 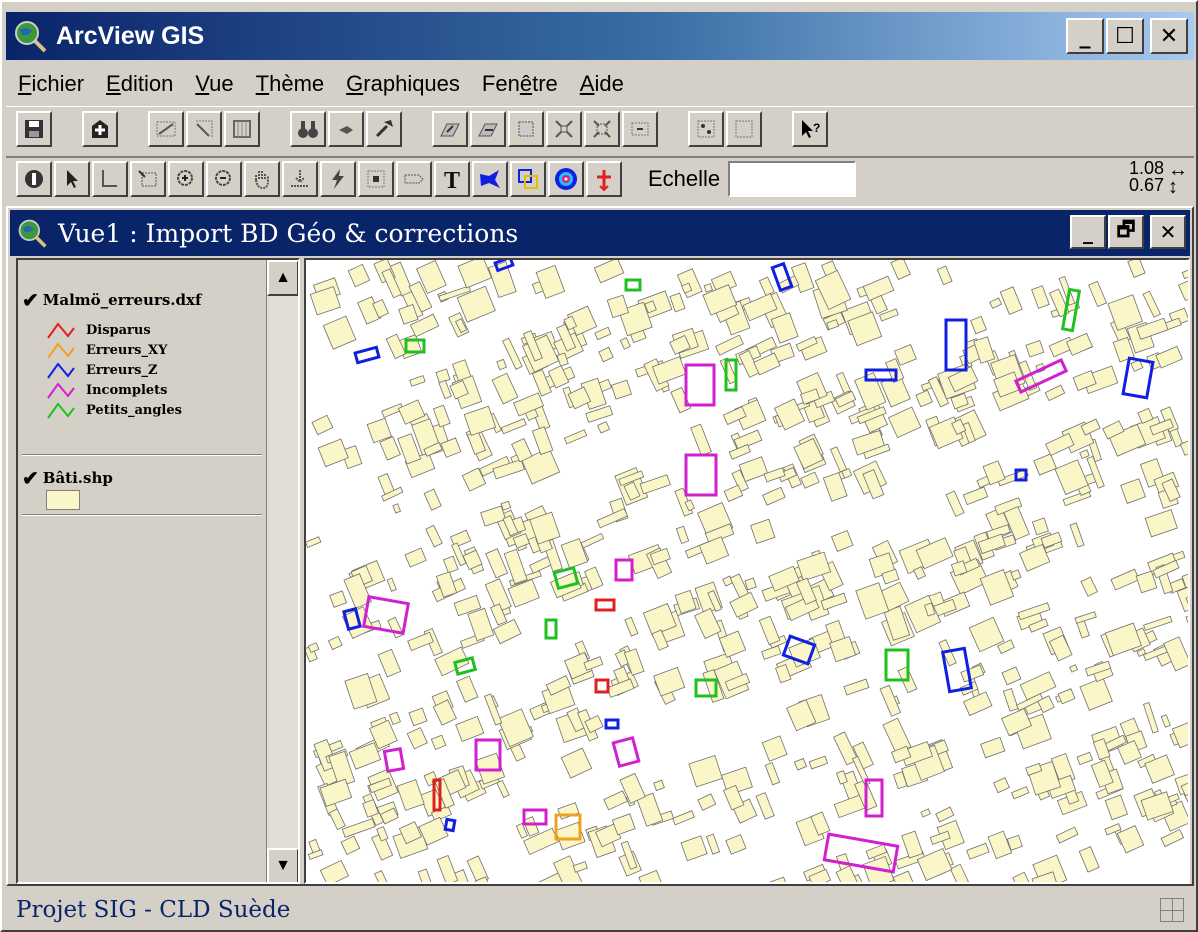 What do you see at coordinates (308, 128) in the screenshot?
I see `find-button` at bounding box center [308, 128].